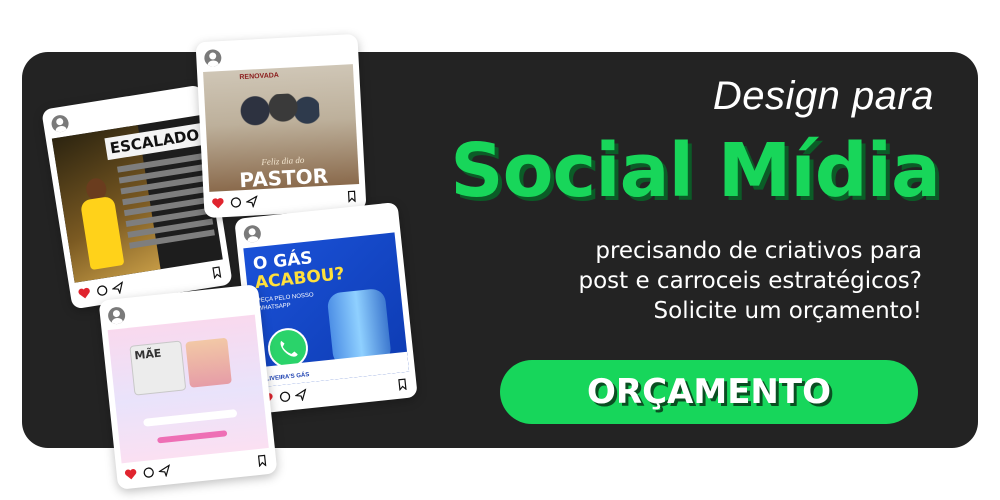 The width and height of the screenshot is (1000, 500). I want to click on heading-social-midia: Social Mídia, so click(695, 171).